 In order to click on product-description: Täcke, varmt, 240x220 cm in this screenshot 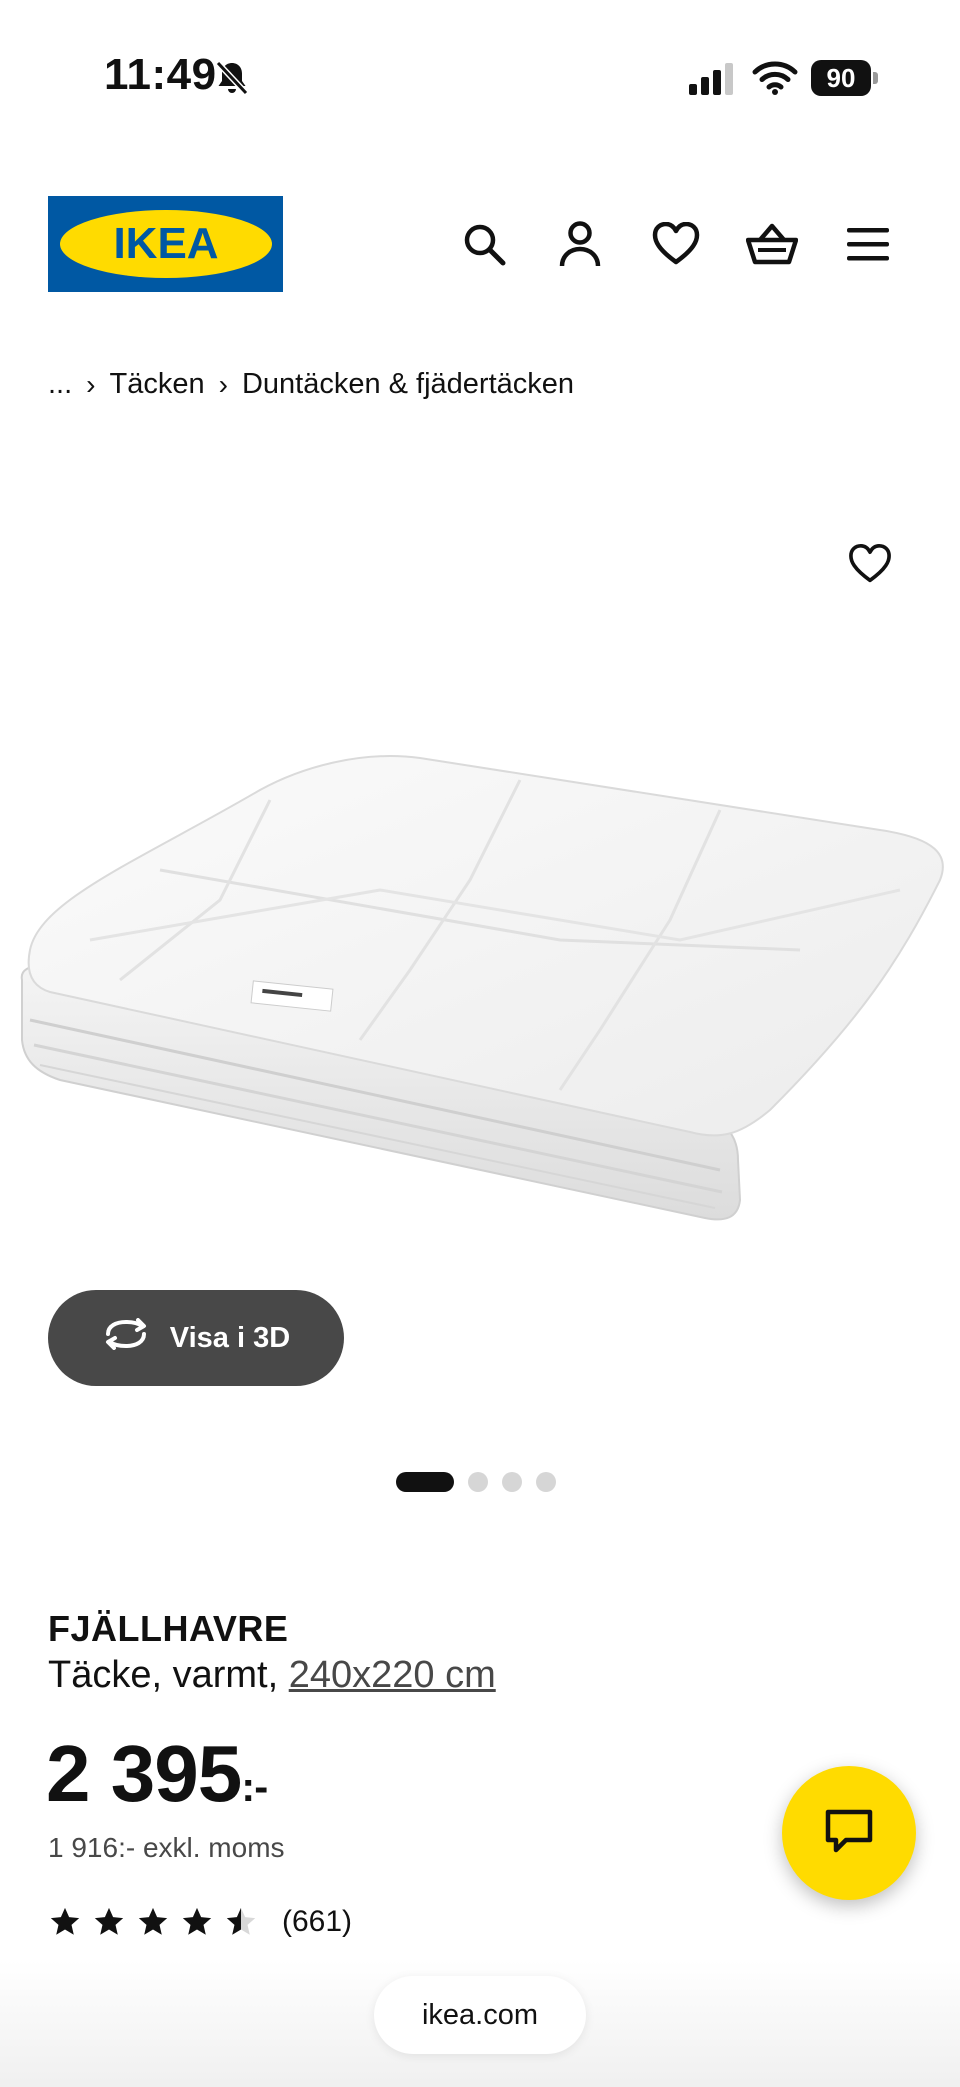, I will do `click(272, 1675)`.